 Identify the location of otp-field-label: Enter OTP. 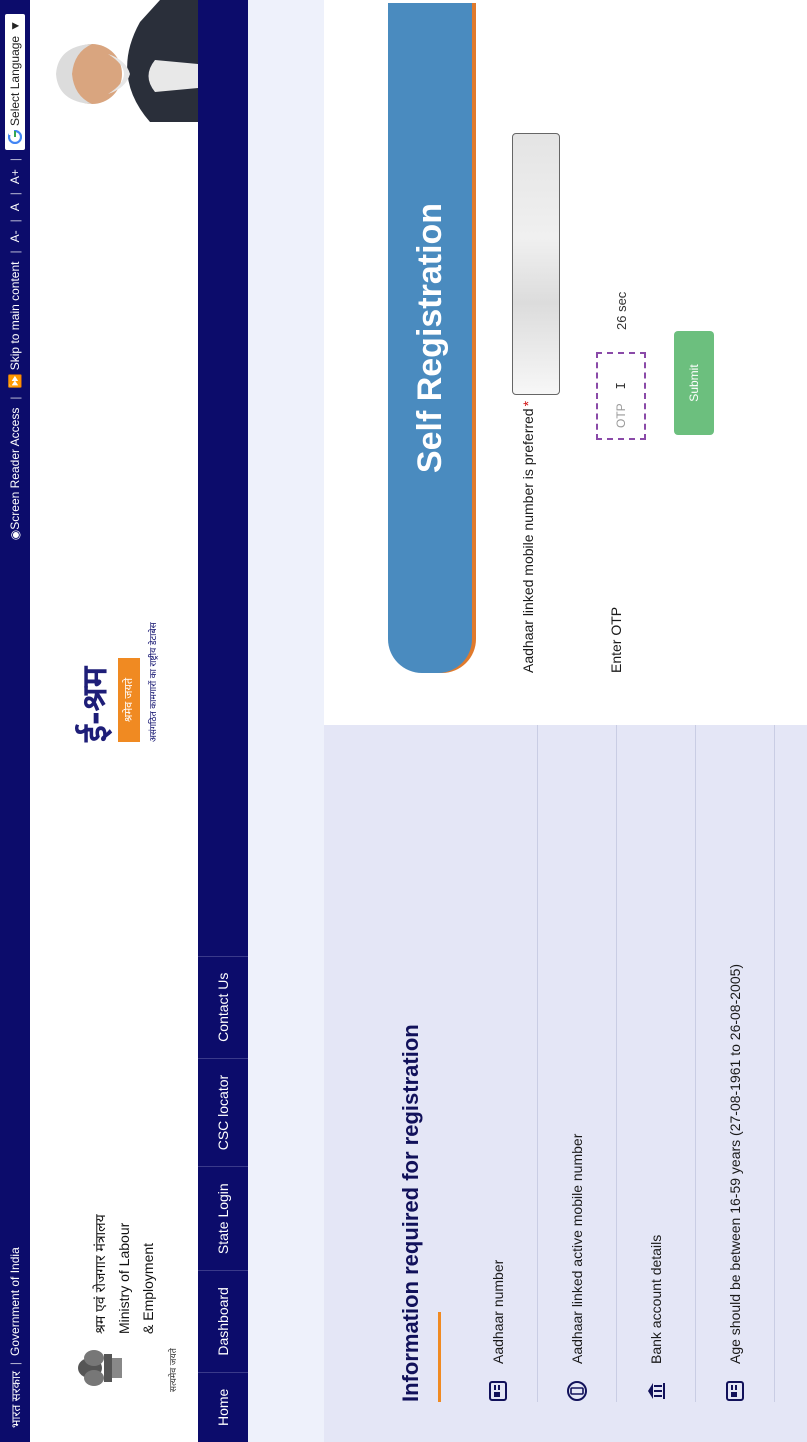
(616, 639).